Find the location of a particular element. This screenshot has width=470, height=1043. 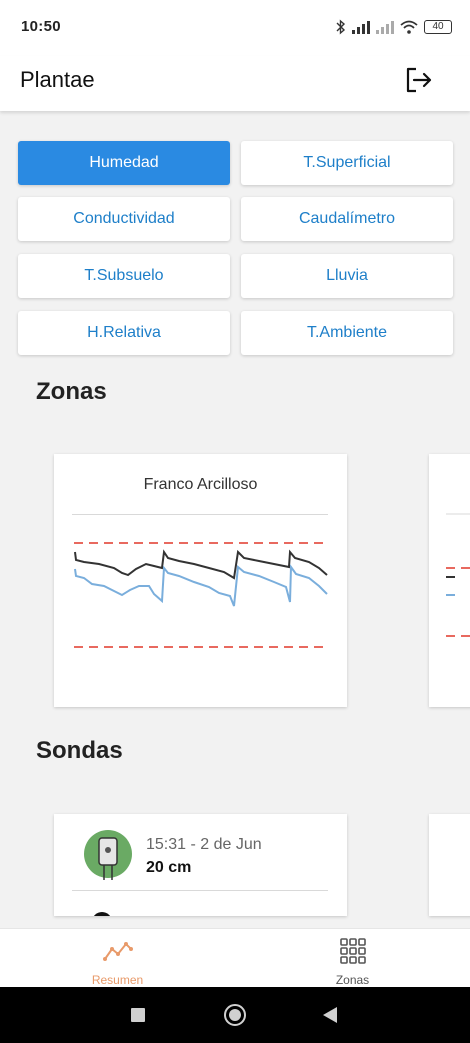

zonas-section-title: Zonas is located at coordinates (71, 391).